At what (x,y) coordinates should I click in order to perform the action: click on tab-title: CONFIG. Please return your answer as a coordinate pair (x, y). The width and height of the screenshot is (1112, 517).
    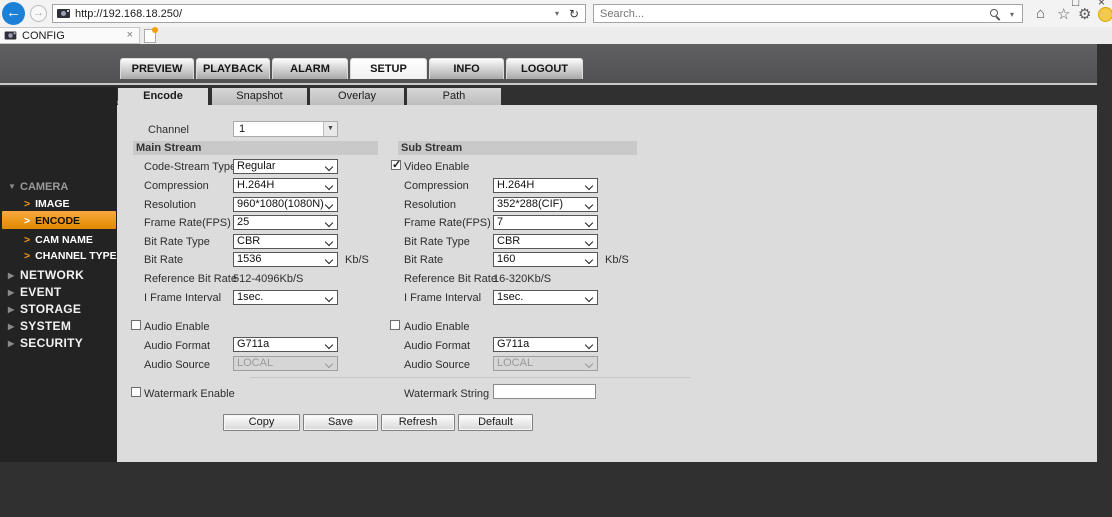
    Looking at the image, I should click on (43, 36).